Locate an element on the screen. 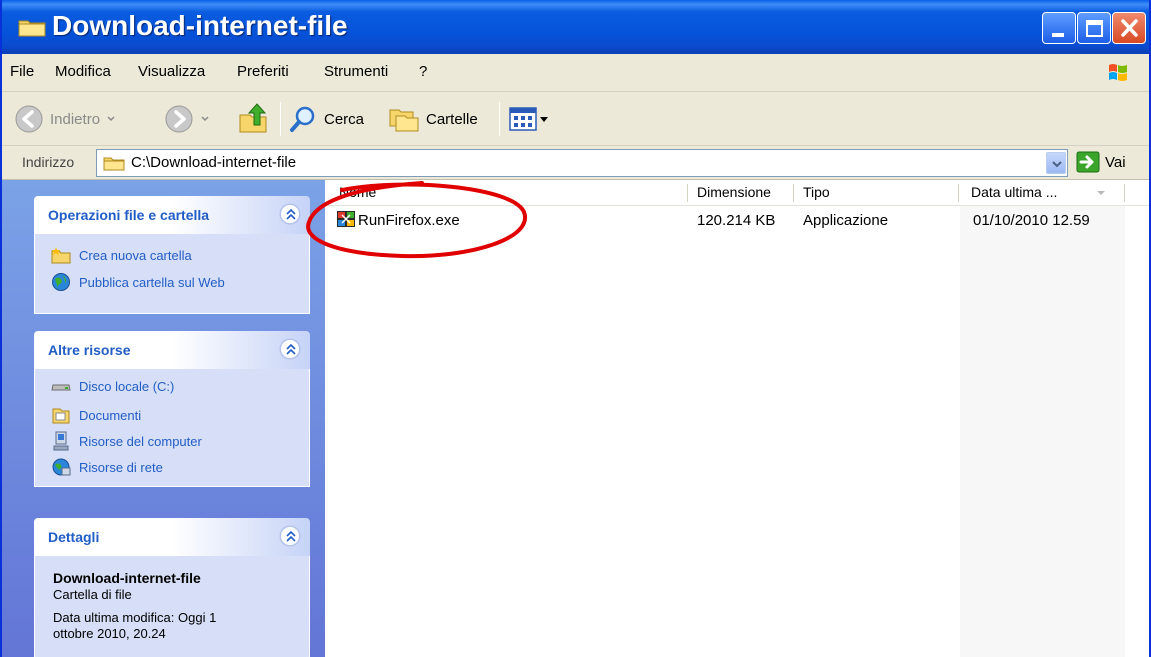  menu-file: File is located at coordinates (22, 71).